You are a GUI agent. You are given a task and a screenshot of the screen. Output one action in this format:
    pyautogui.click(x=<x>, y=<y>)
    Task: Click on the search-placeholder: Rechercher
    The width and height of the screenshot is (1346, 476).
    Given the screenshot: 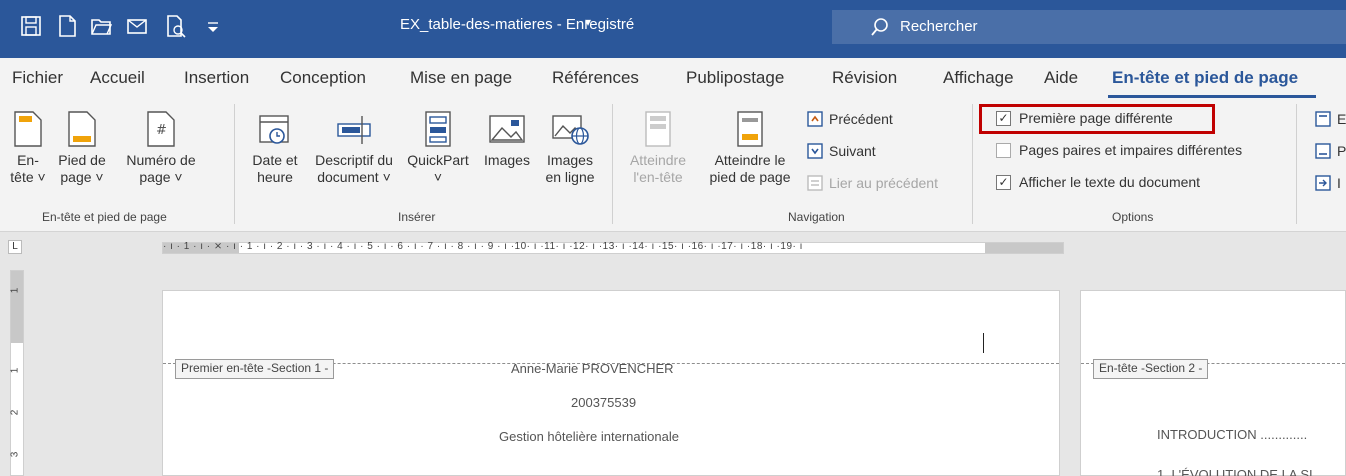 What is the action you would take?
    pyautogui.click(x=939, y=26)
    